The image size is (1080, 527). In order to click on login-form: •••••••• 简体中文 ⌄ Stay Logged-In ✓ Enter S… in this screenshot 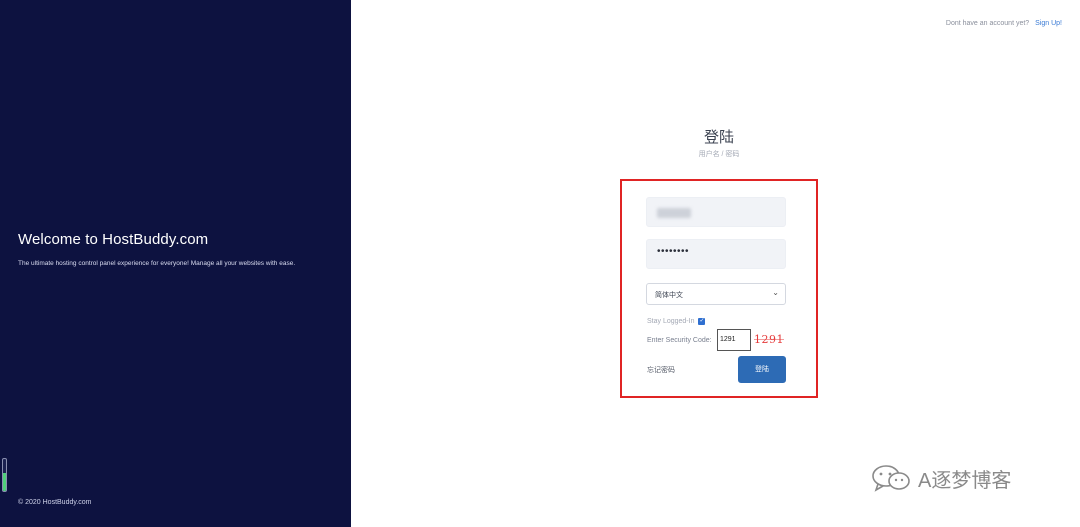, I will do `click(719, 288)`.